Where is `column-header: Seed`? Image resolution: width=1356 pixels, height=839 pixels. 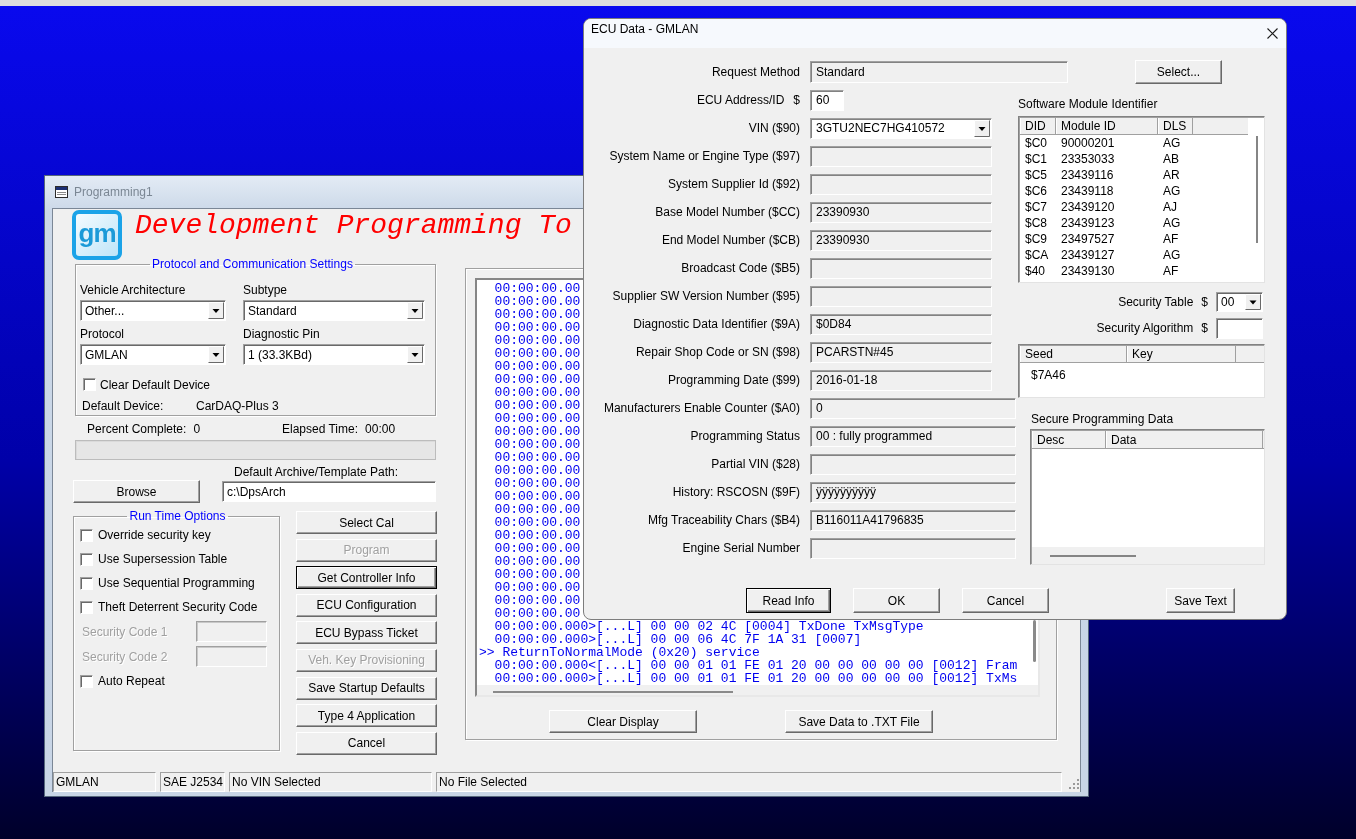
column-header: Seed is located at coordinates (1073, 354).